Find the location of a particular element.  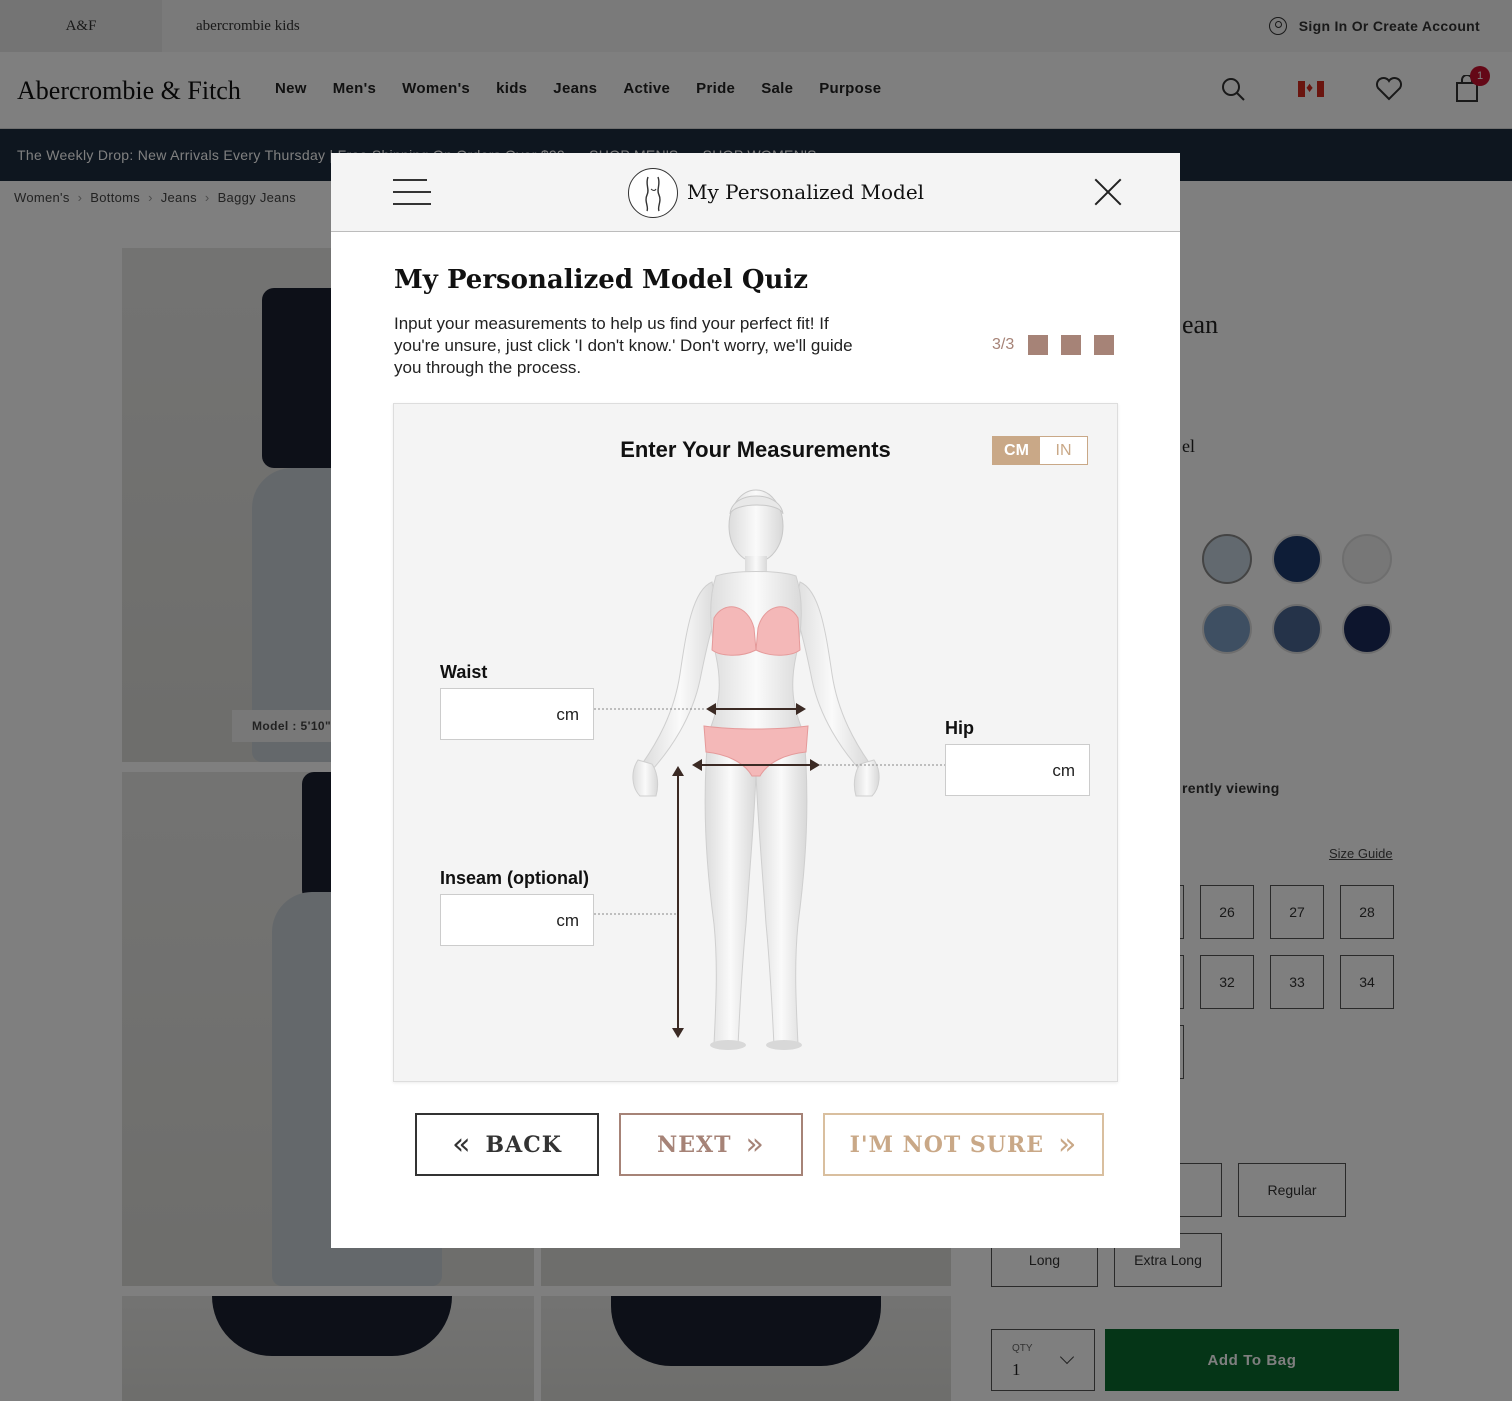

back-button: « BACK is located at coordinates (507, 1144).